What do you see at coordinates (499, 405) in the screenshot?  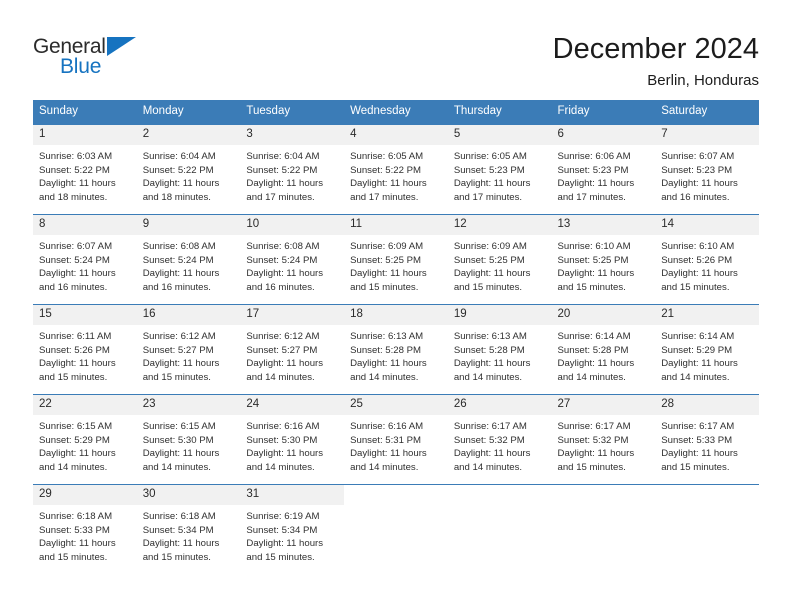 I see `day-number: 26` at bounding box center [499, 405].